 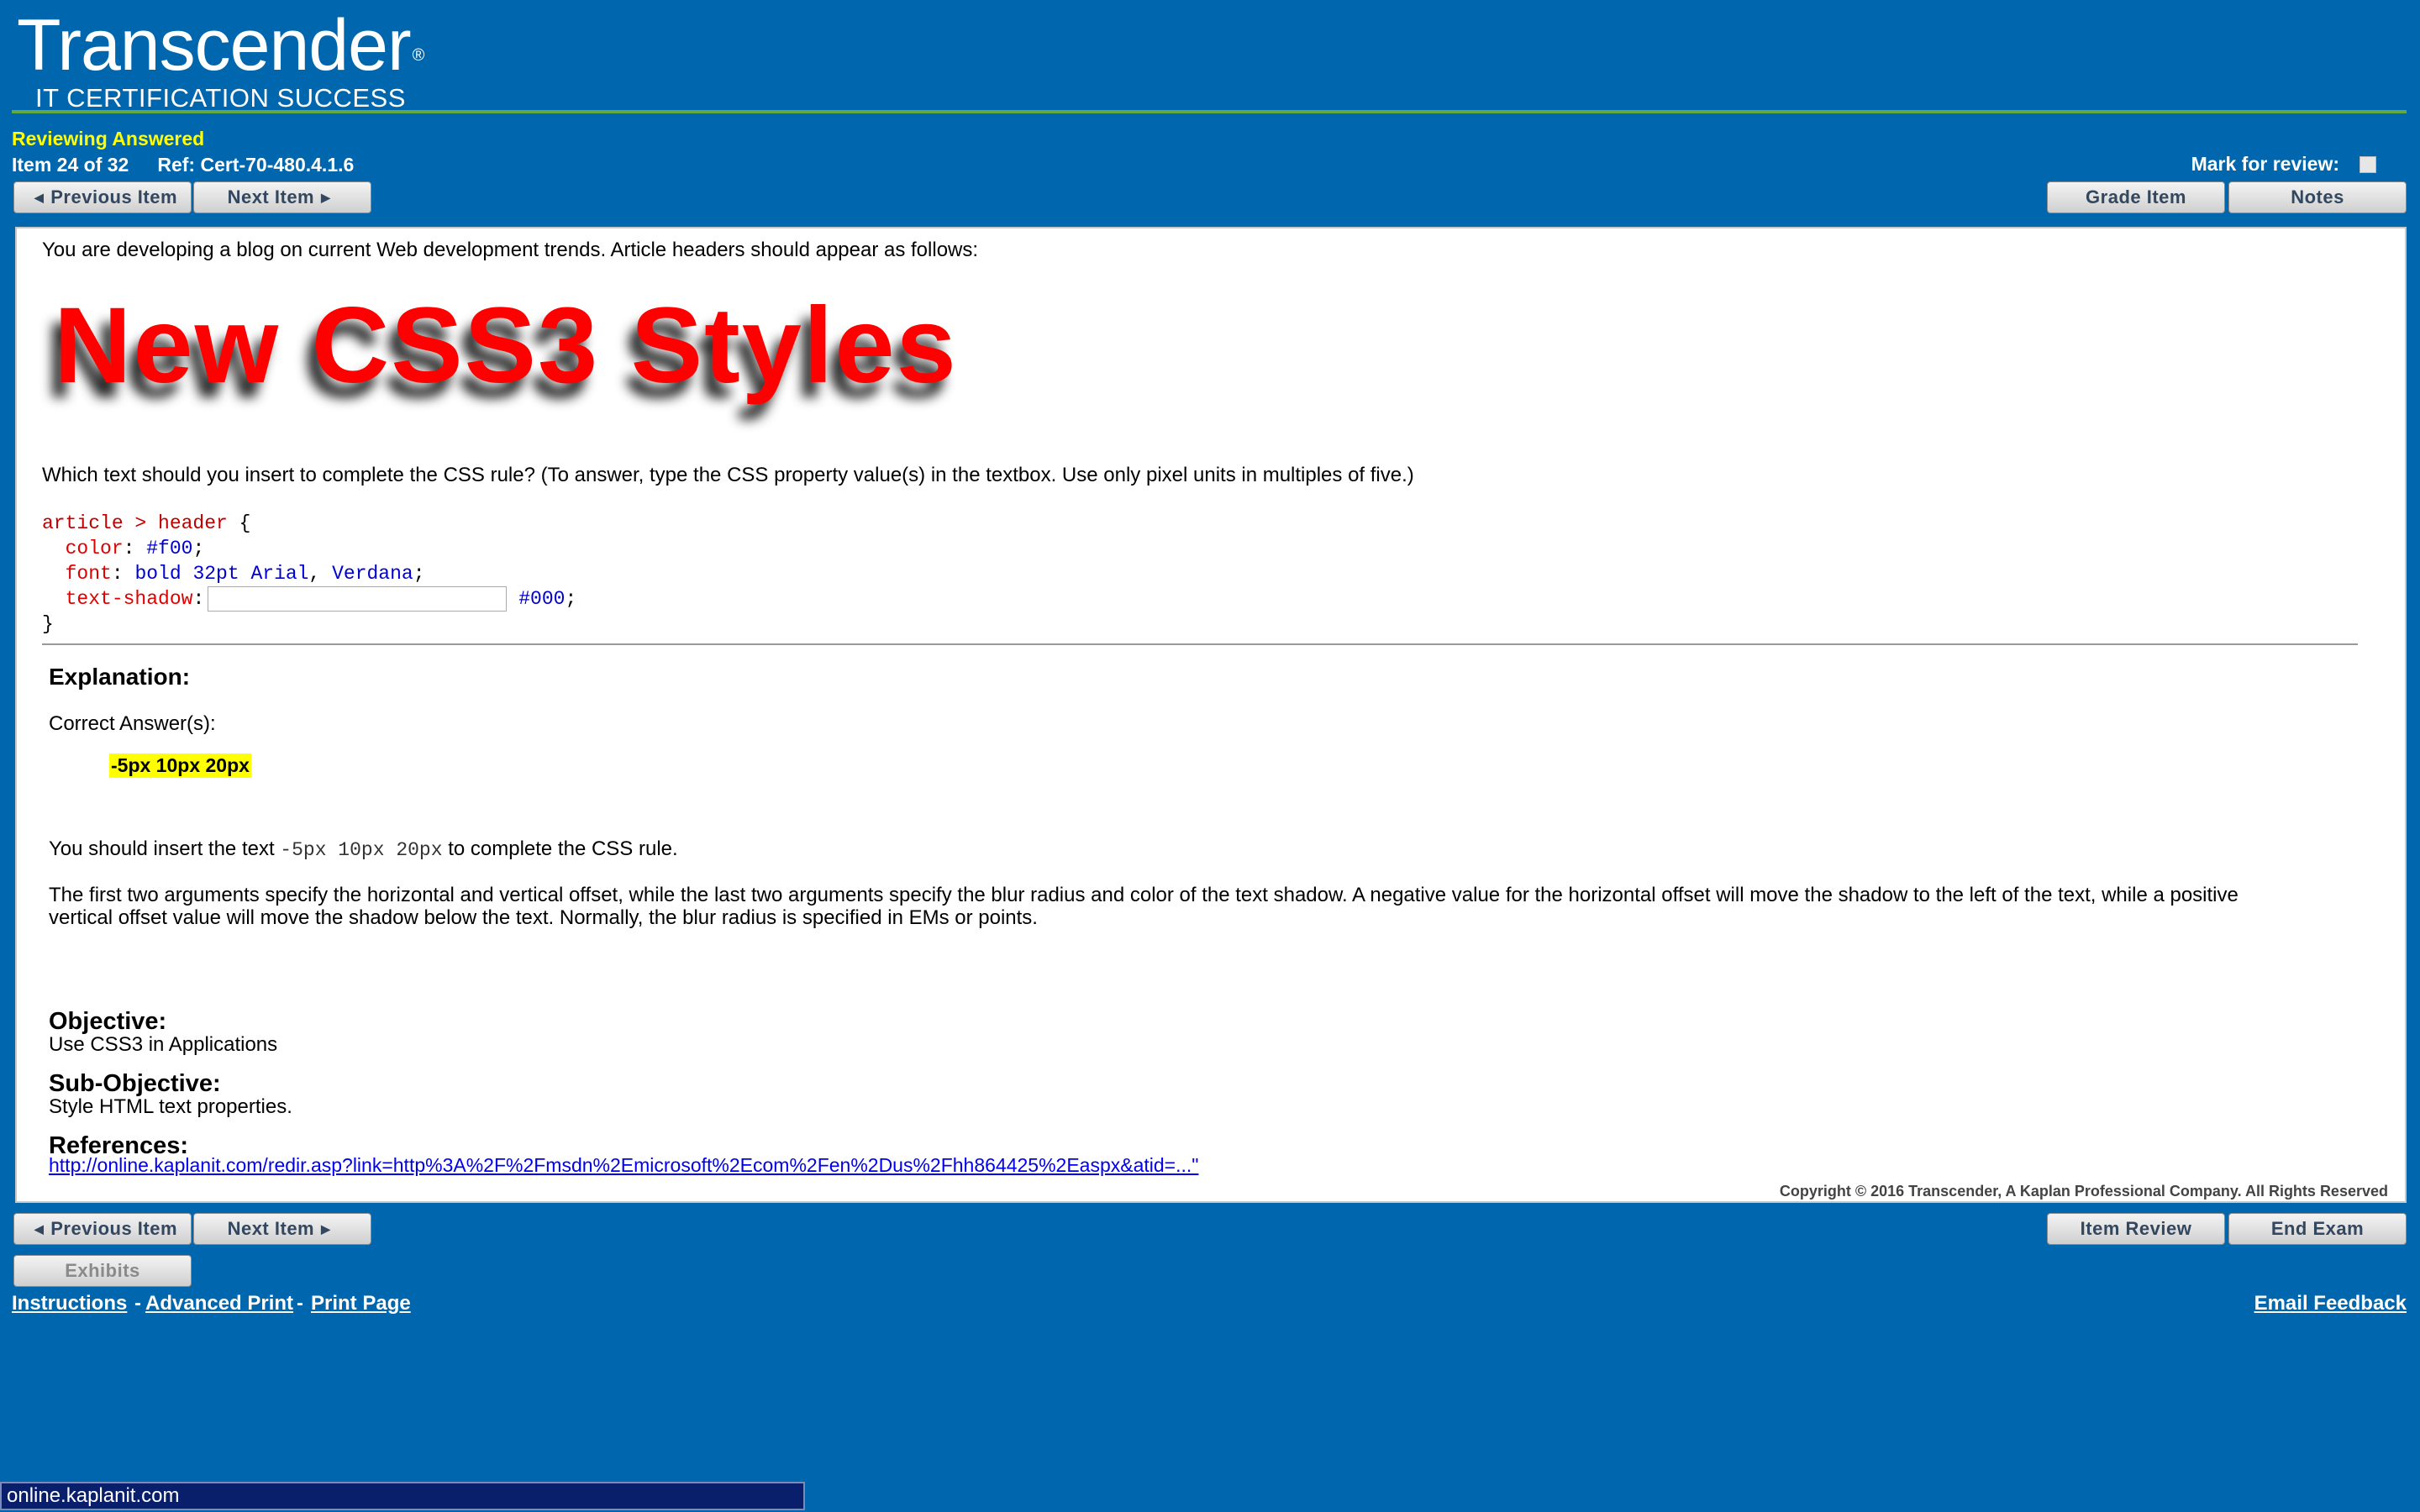 What do you see at coordinates (372, 574) in the screenshot?
I see `code-font-val2: Verdana` at bounding box center [372, 574].